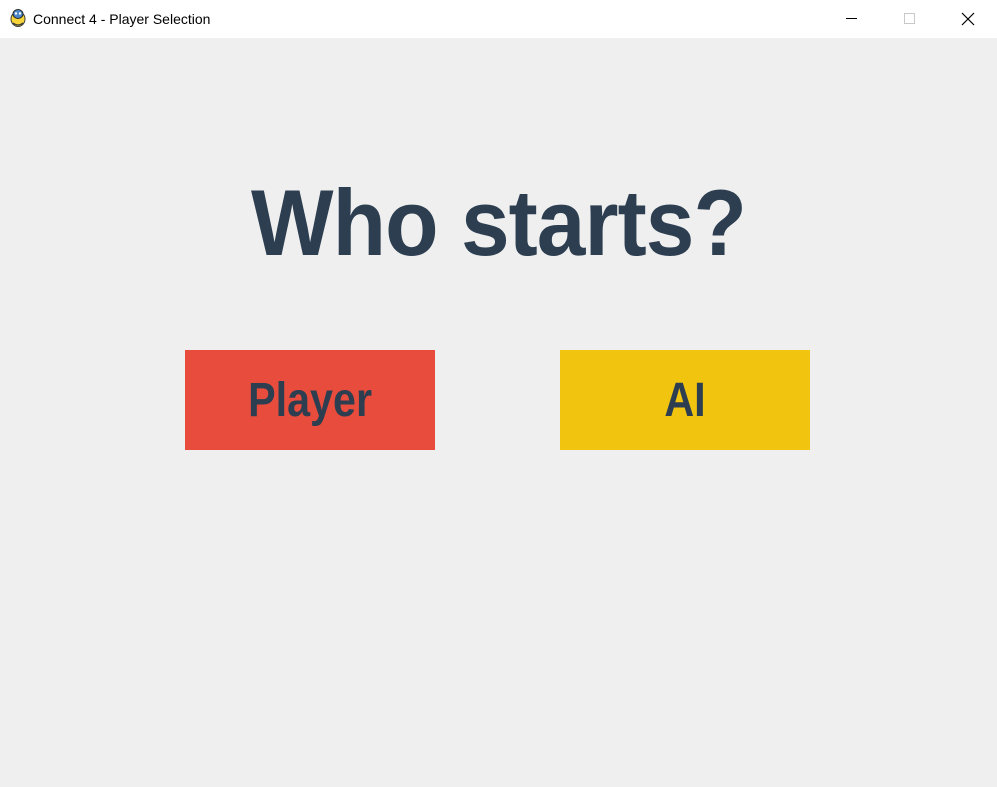  I want to click on close-button, so click(968, 19).